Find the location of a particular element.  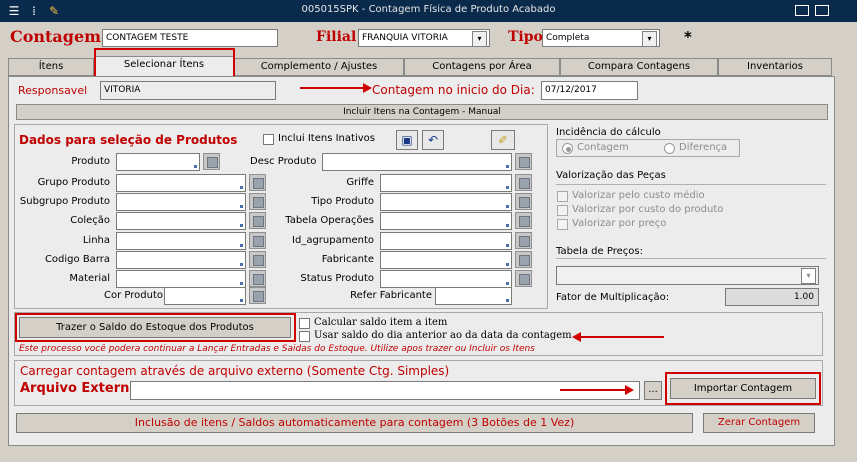

valorizacao-title: Valorização das Peças is located at coordinates (611, 175).